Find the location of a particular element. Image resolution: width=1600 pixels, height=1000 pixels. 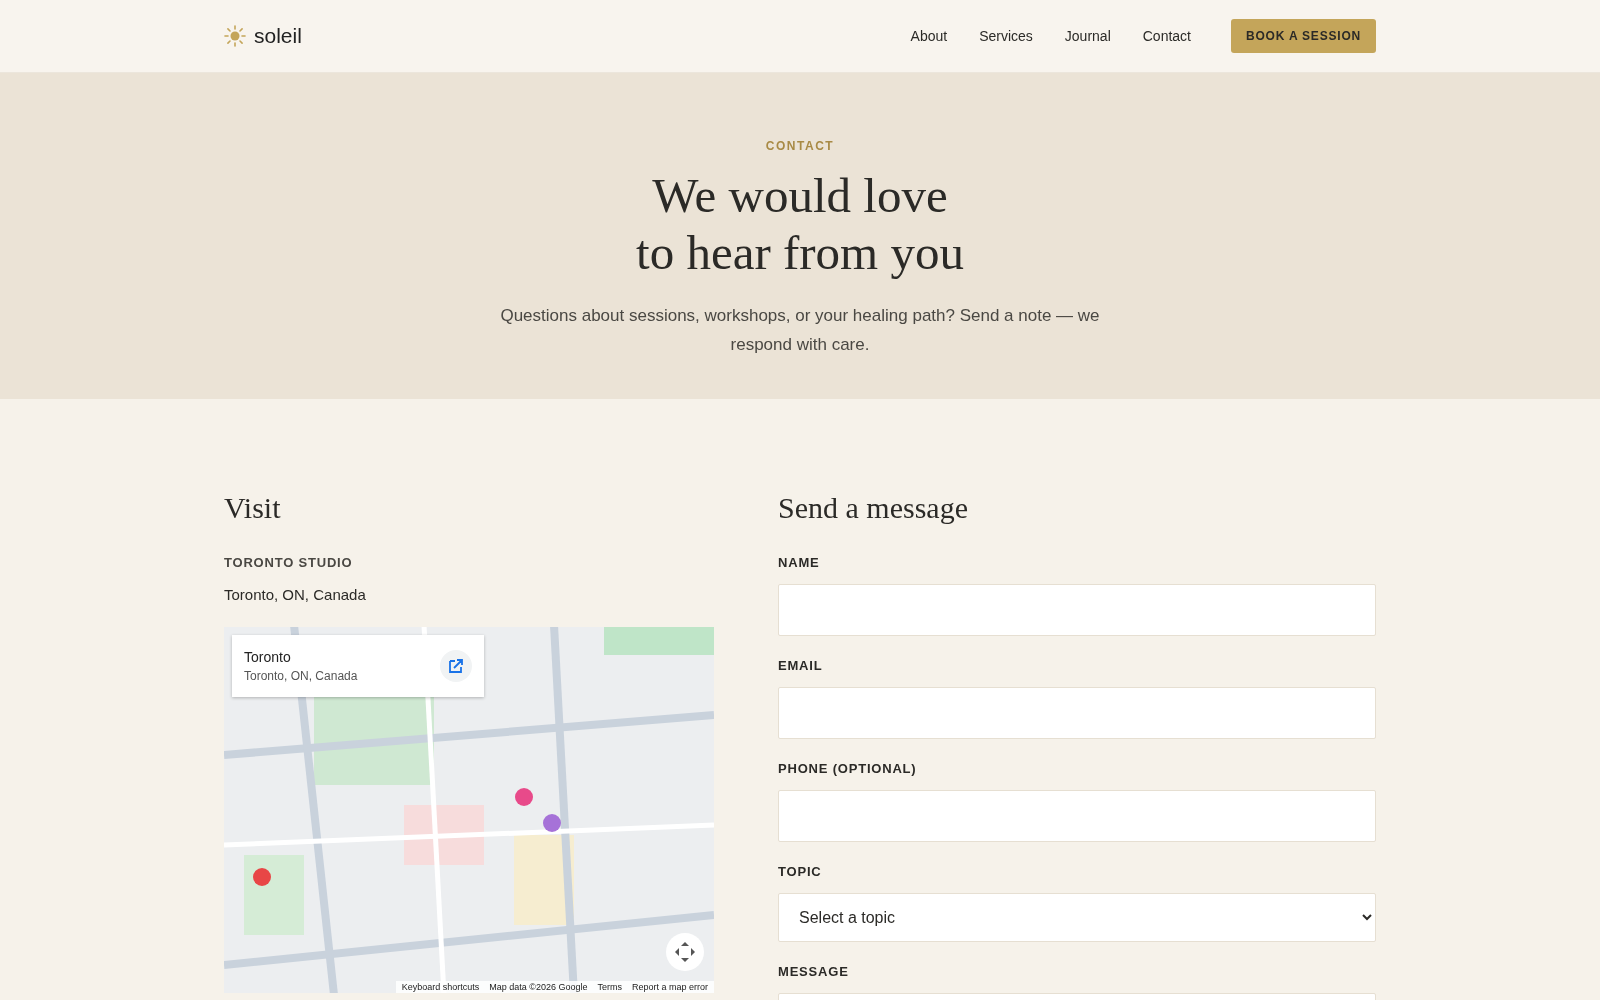

form-heading: Send a message is located at coordinates (873, 508).